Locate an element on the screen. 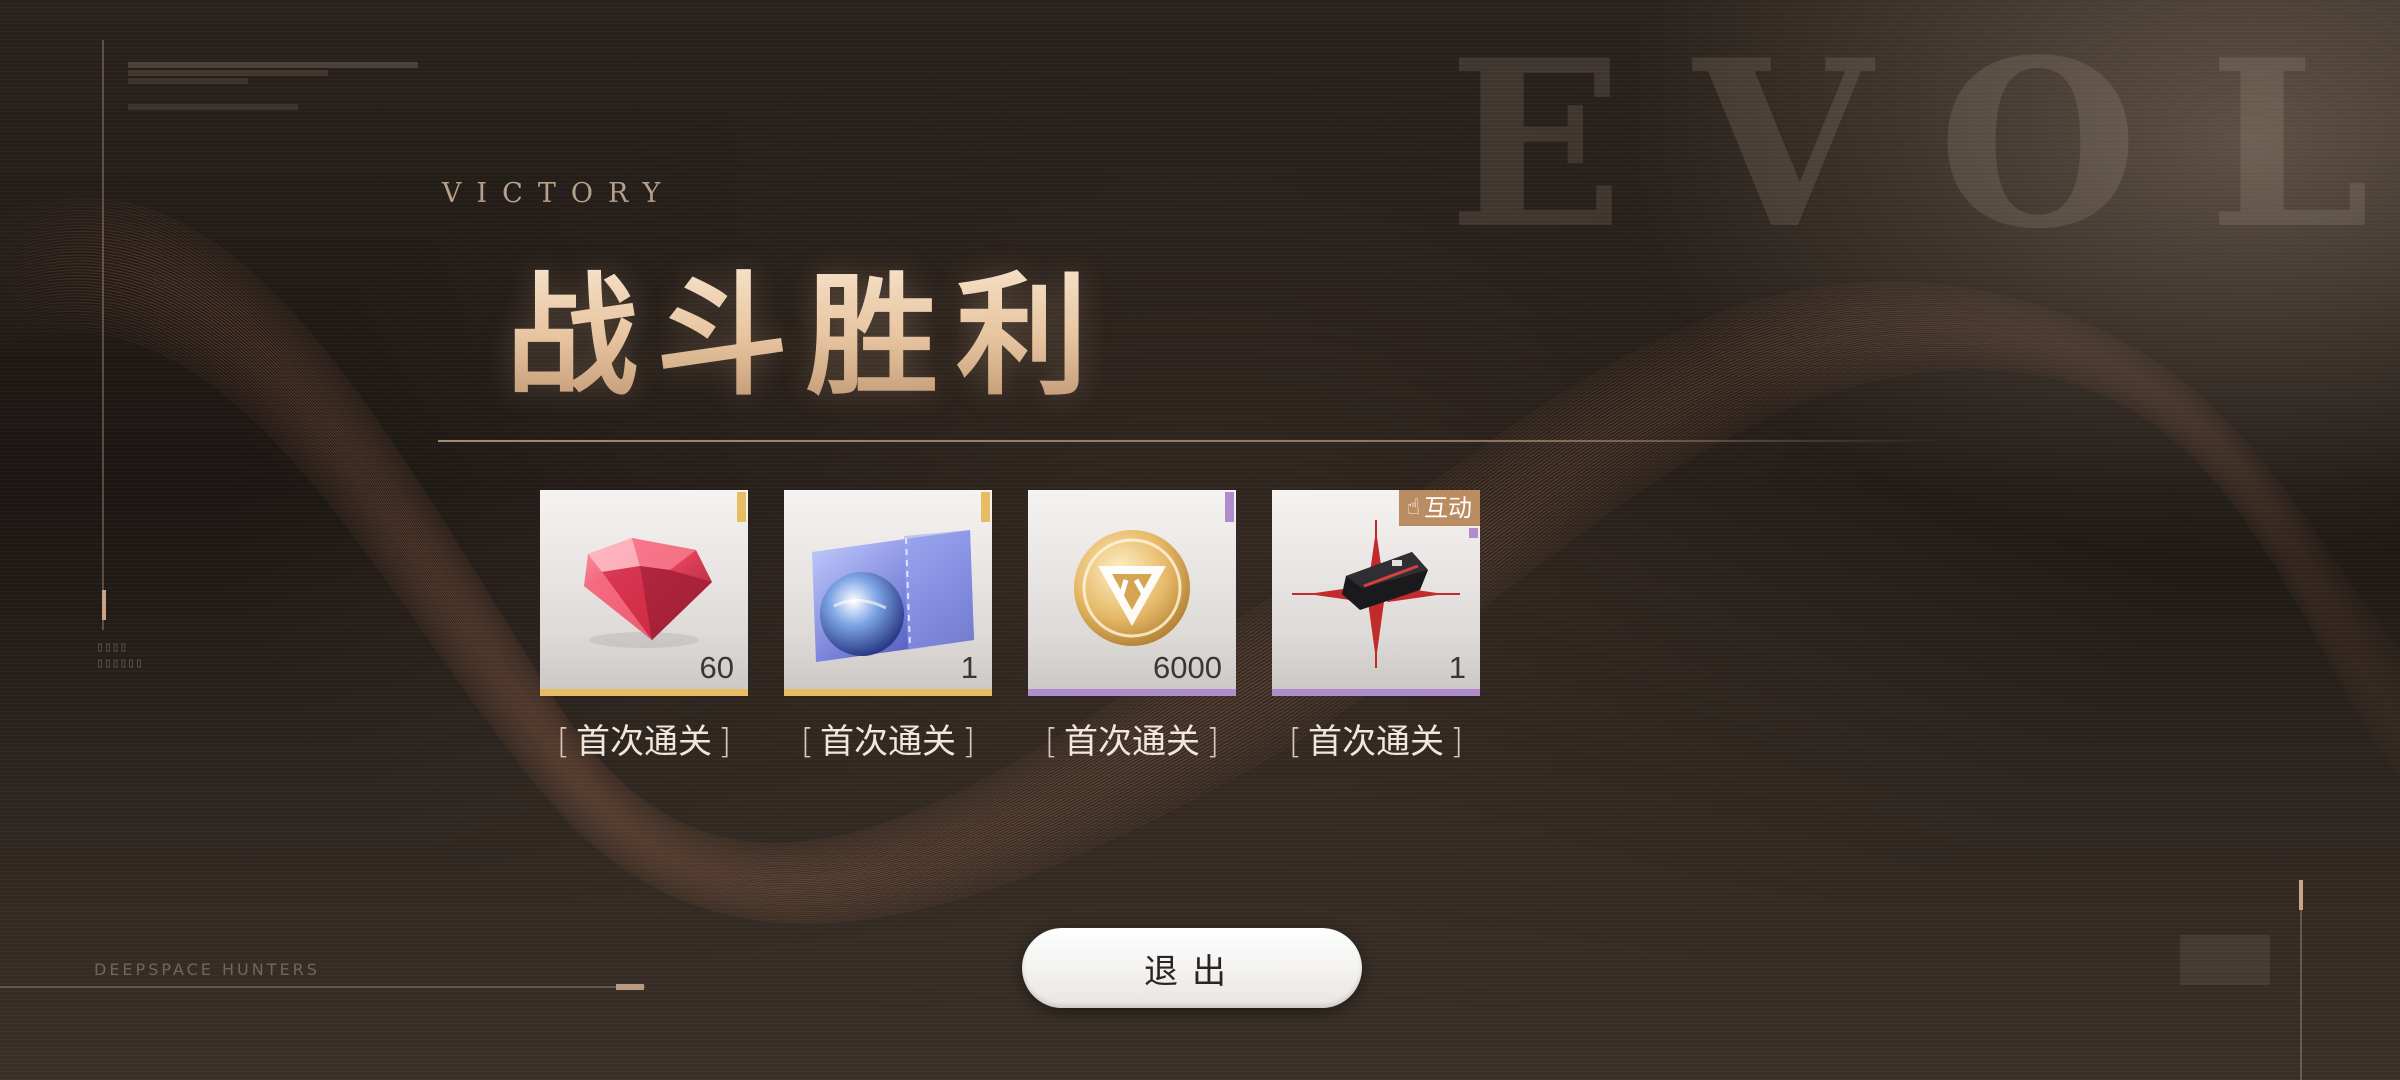 Image resolution: width=2400 pixels, height=1080 pixels. reward-count: 60 is located at coordinates (716, 667).